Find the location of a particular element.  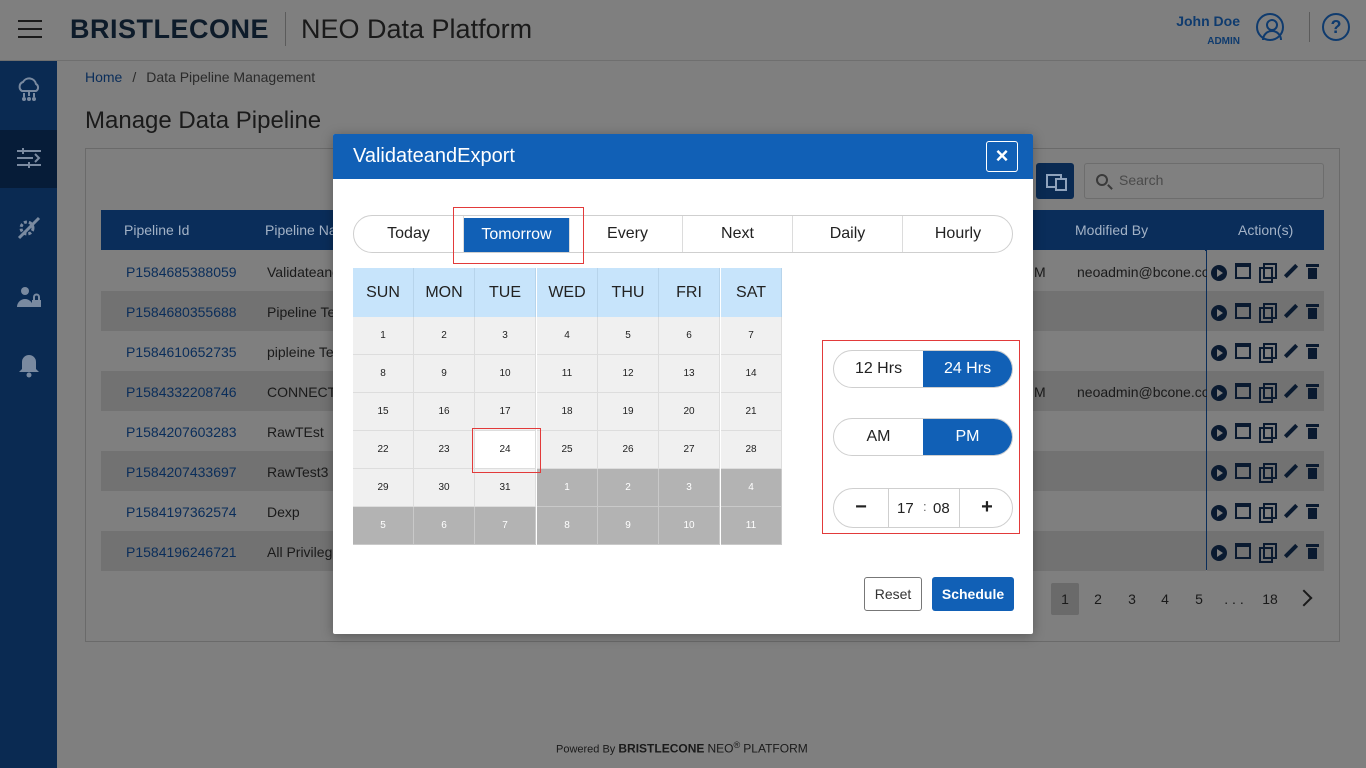

close-icon: × is located at coordinates (1002, 156).